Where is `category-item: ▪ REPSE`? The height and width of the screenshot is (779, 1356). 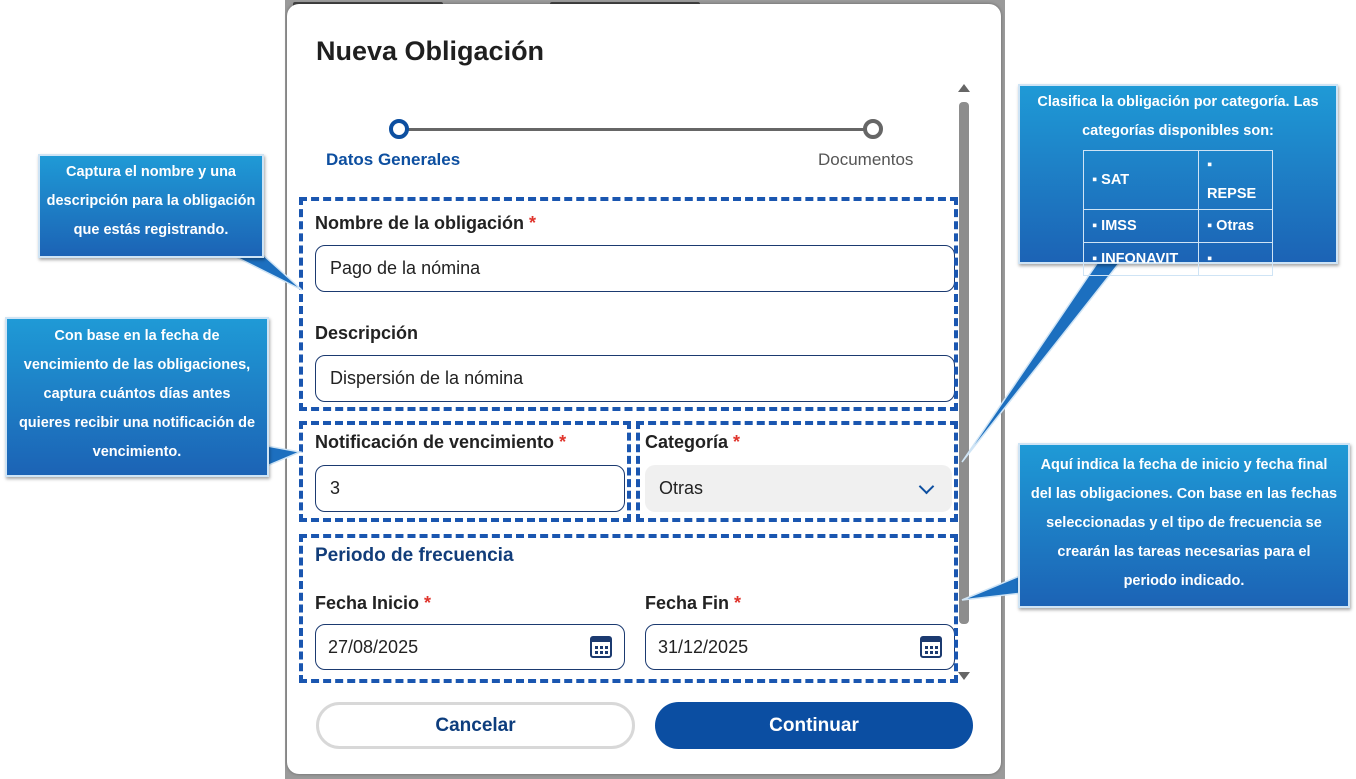
category-item: ▪ REPSE is located at coordinates (1235, 180).